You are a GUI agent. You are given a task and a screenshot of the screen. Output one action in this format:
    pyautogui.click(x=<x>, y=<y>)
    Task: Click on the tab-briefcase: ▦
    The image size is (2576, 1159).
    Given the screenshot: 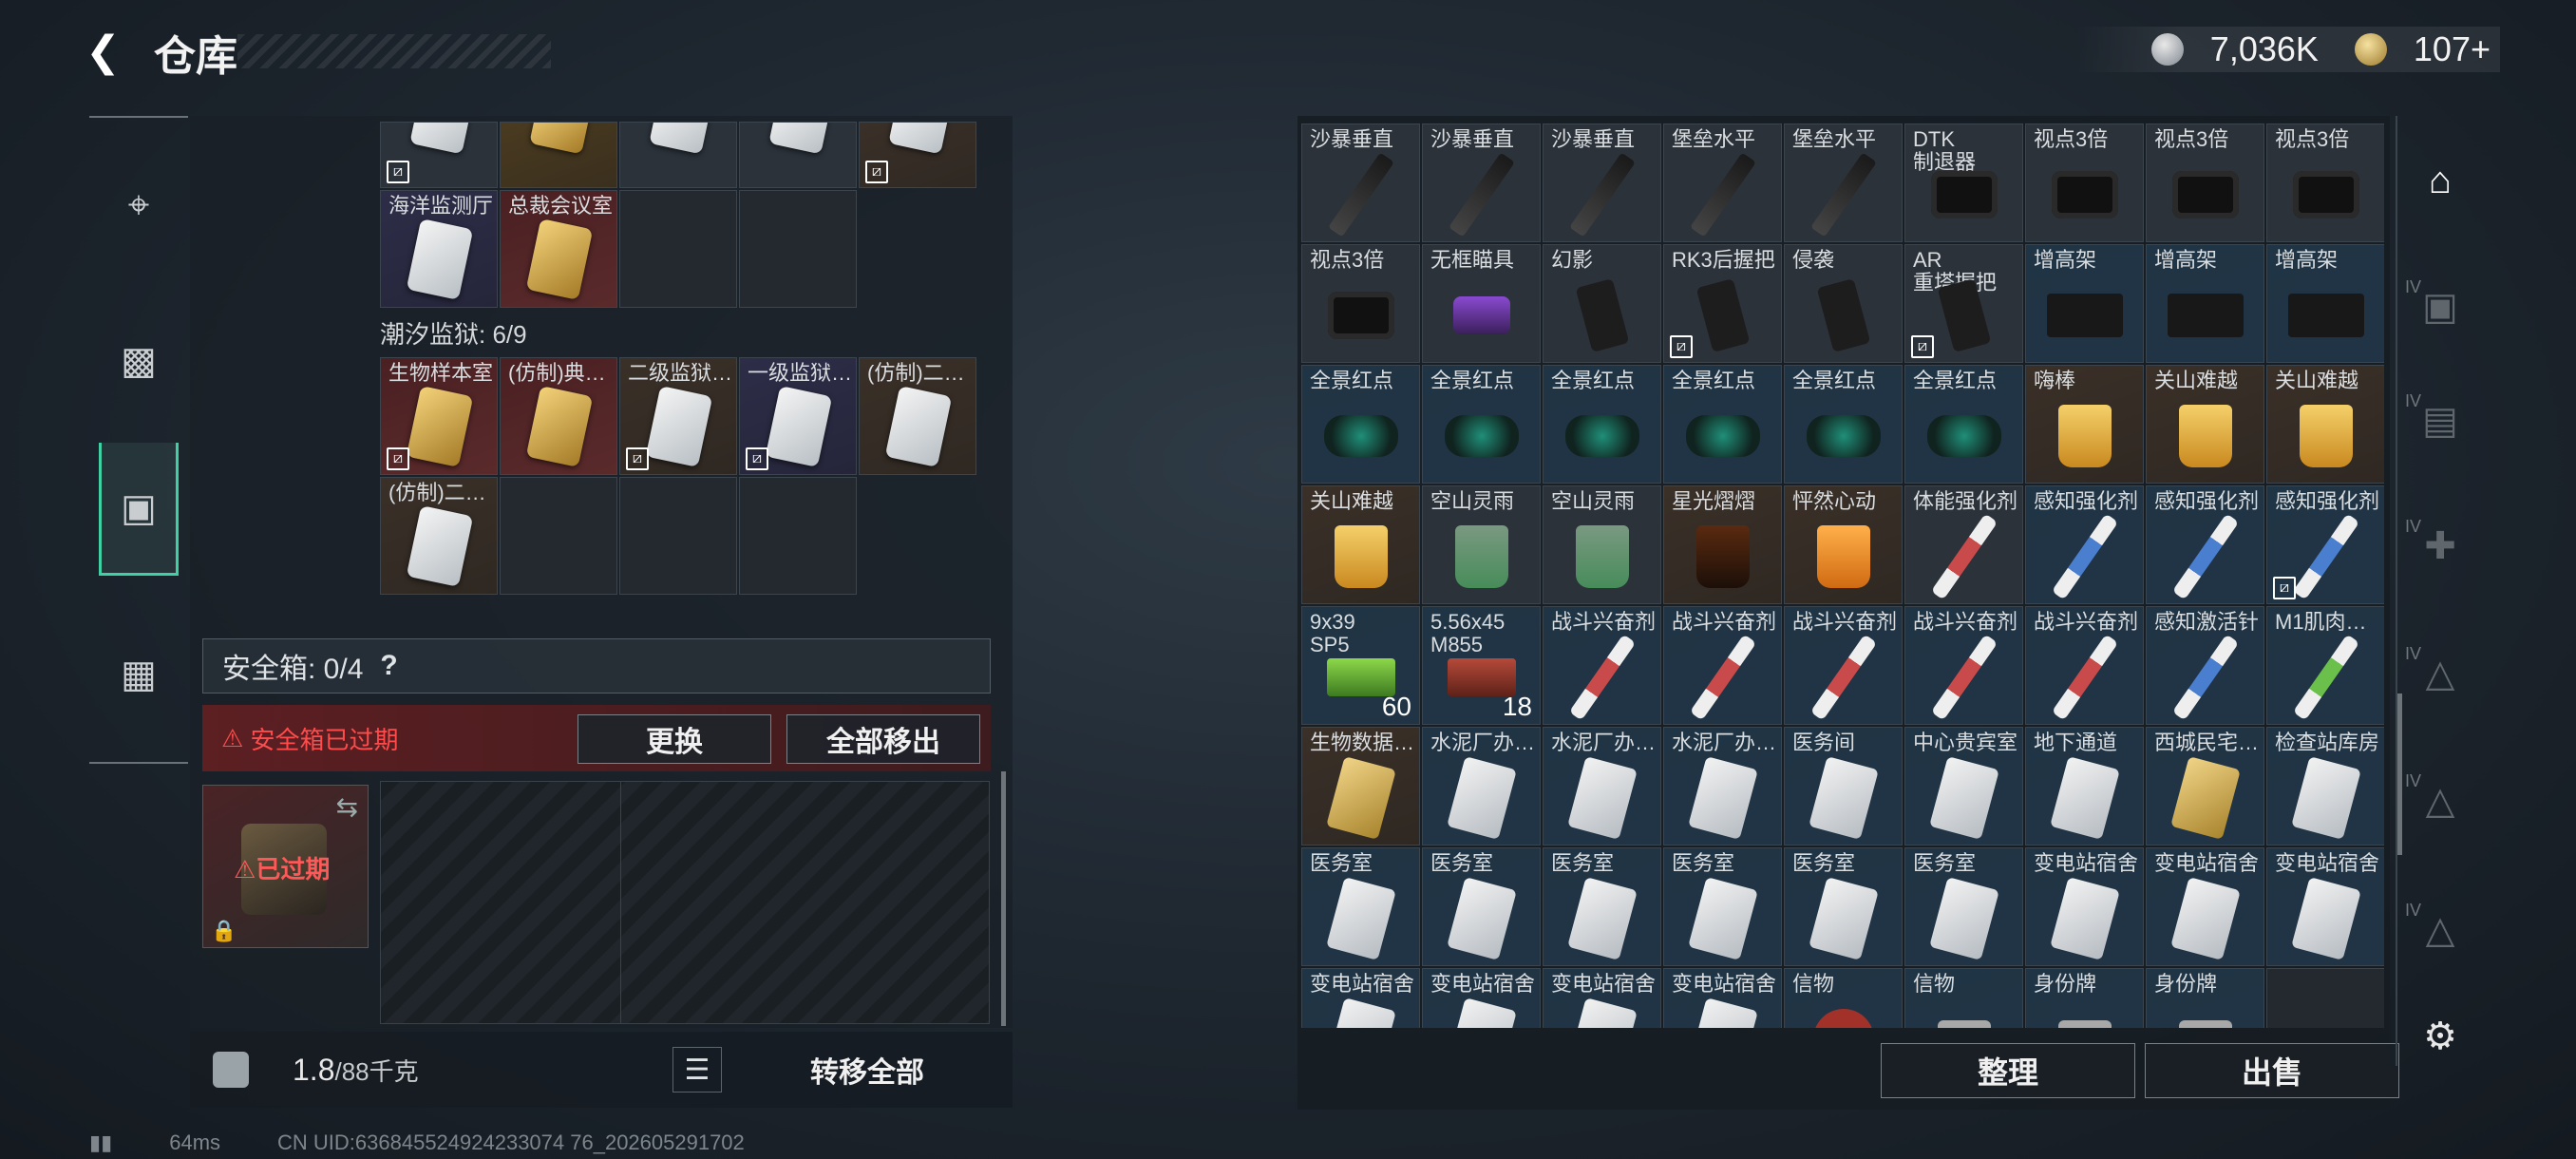 What is the action you would take?
    pyautogui.click(x=139, y=674)
    